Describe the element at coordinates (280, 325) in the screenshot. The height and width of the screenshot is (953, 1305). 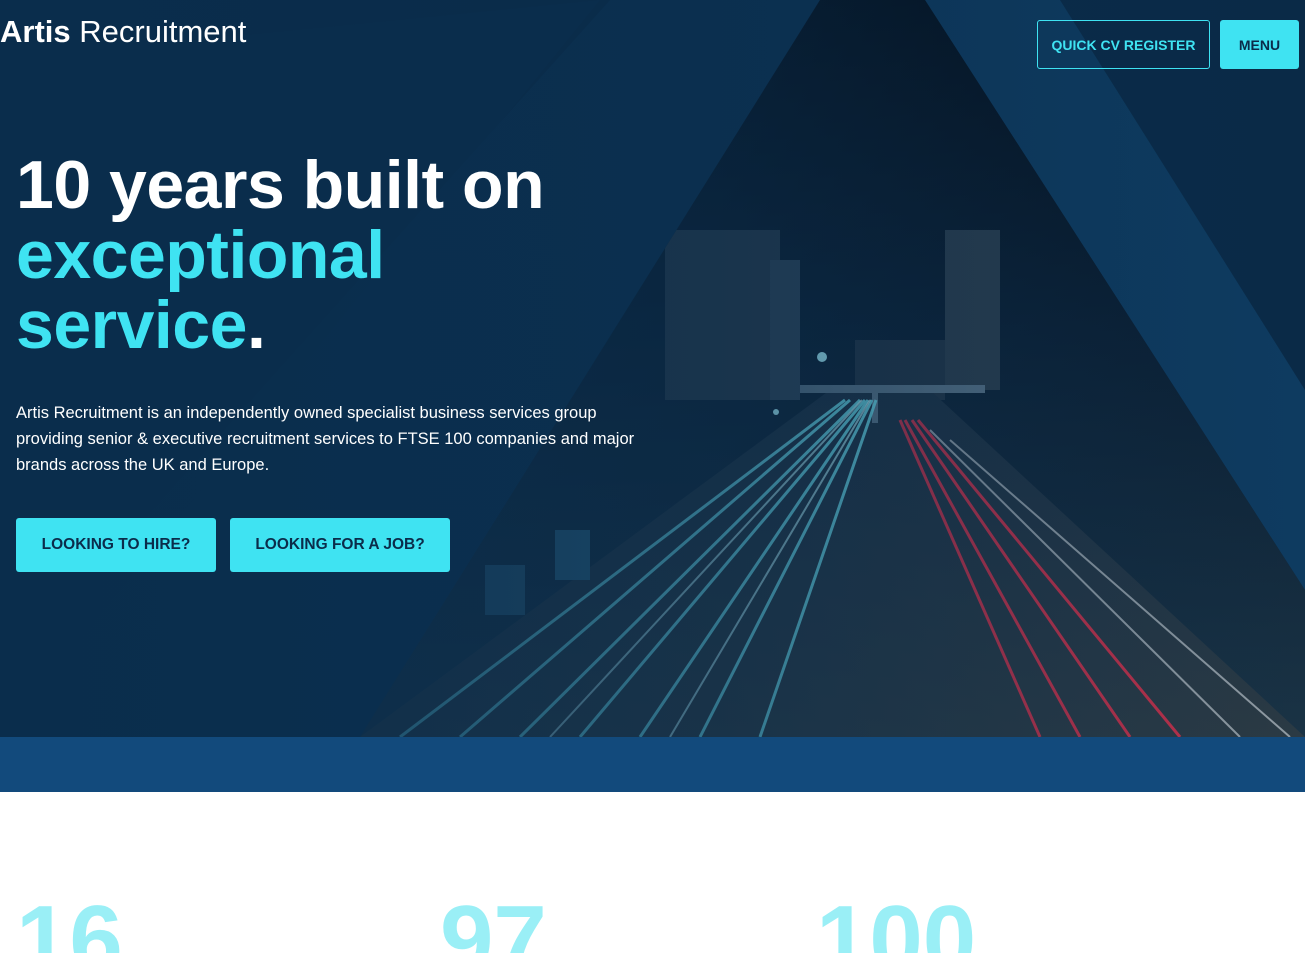
I see `headline-accent-2-wrap: service.` at that location.